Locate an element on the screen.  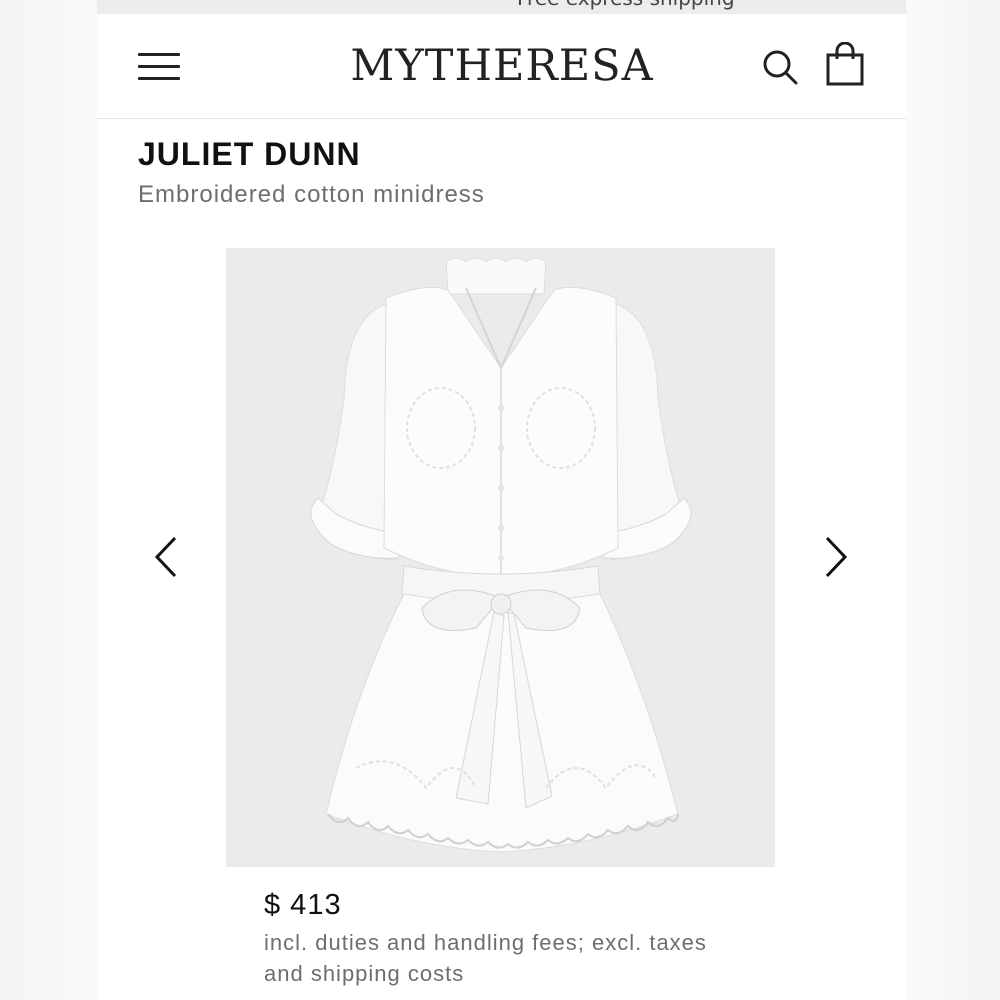
site-header: MYTHERESA is located at coordinates (501, 66).